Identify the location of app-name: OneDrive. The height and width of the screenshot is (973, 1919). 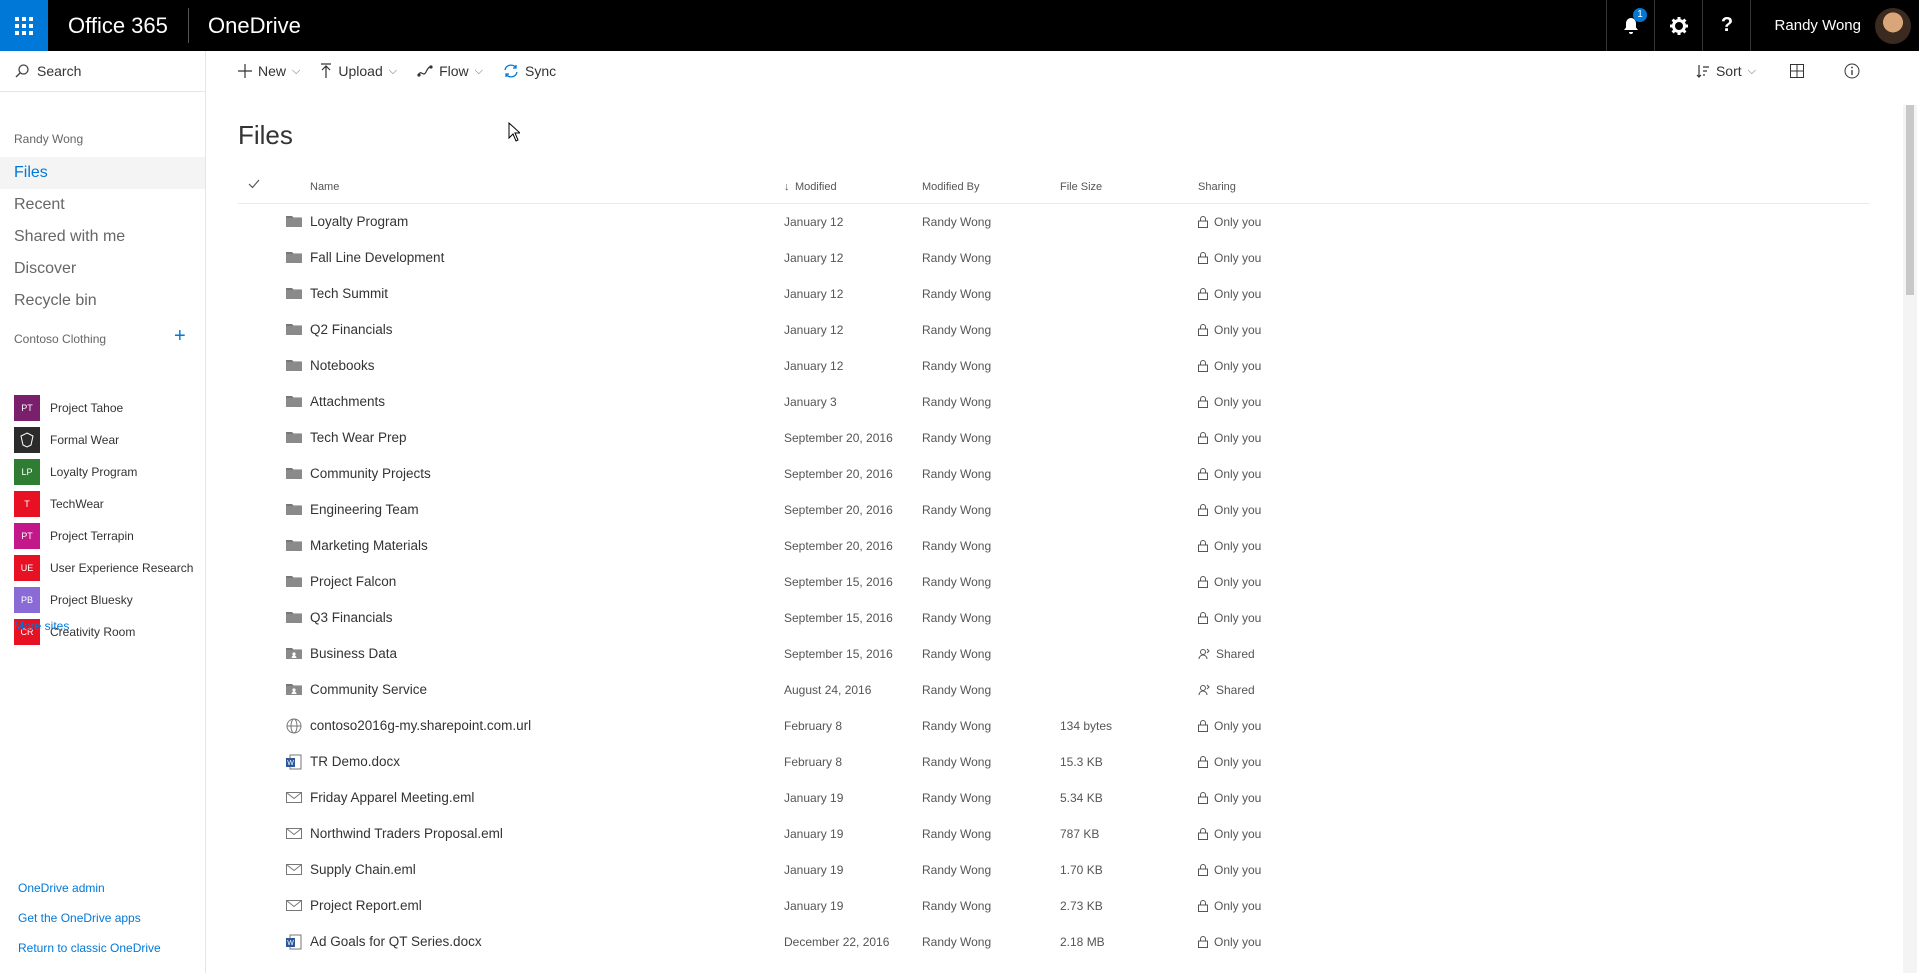
(254, 25).